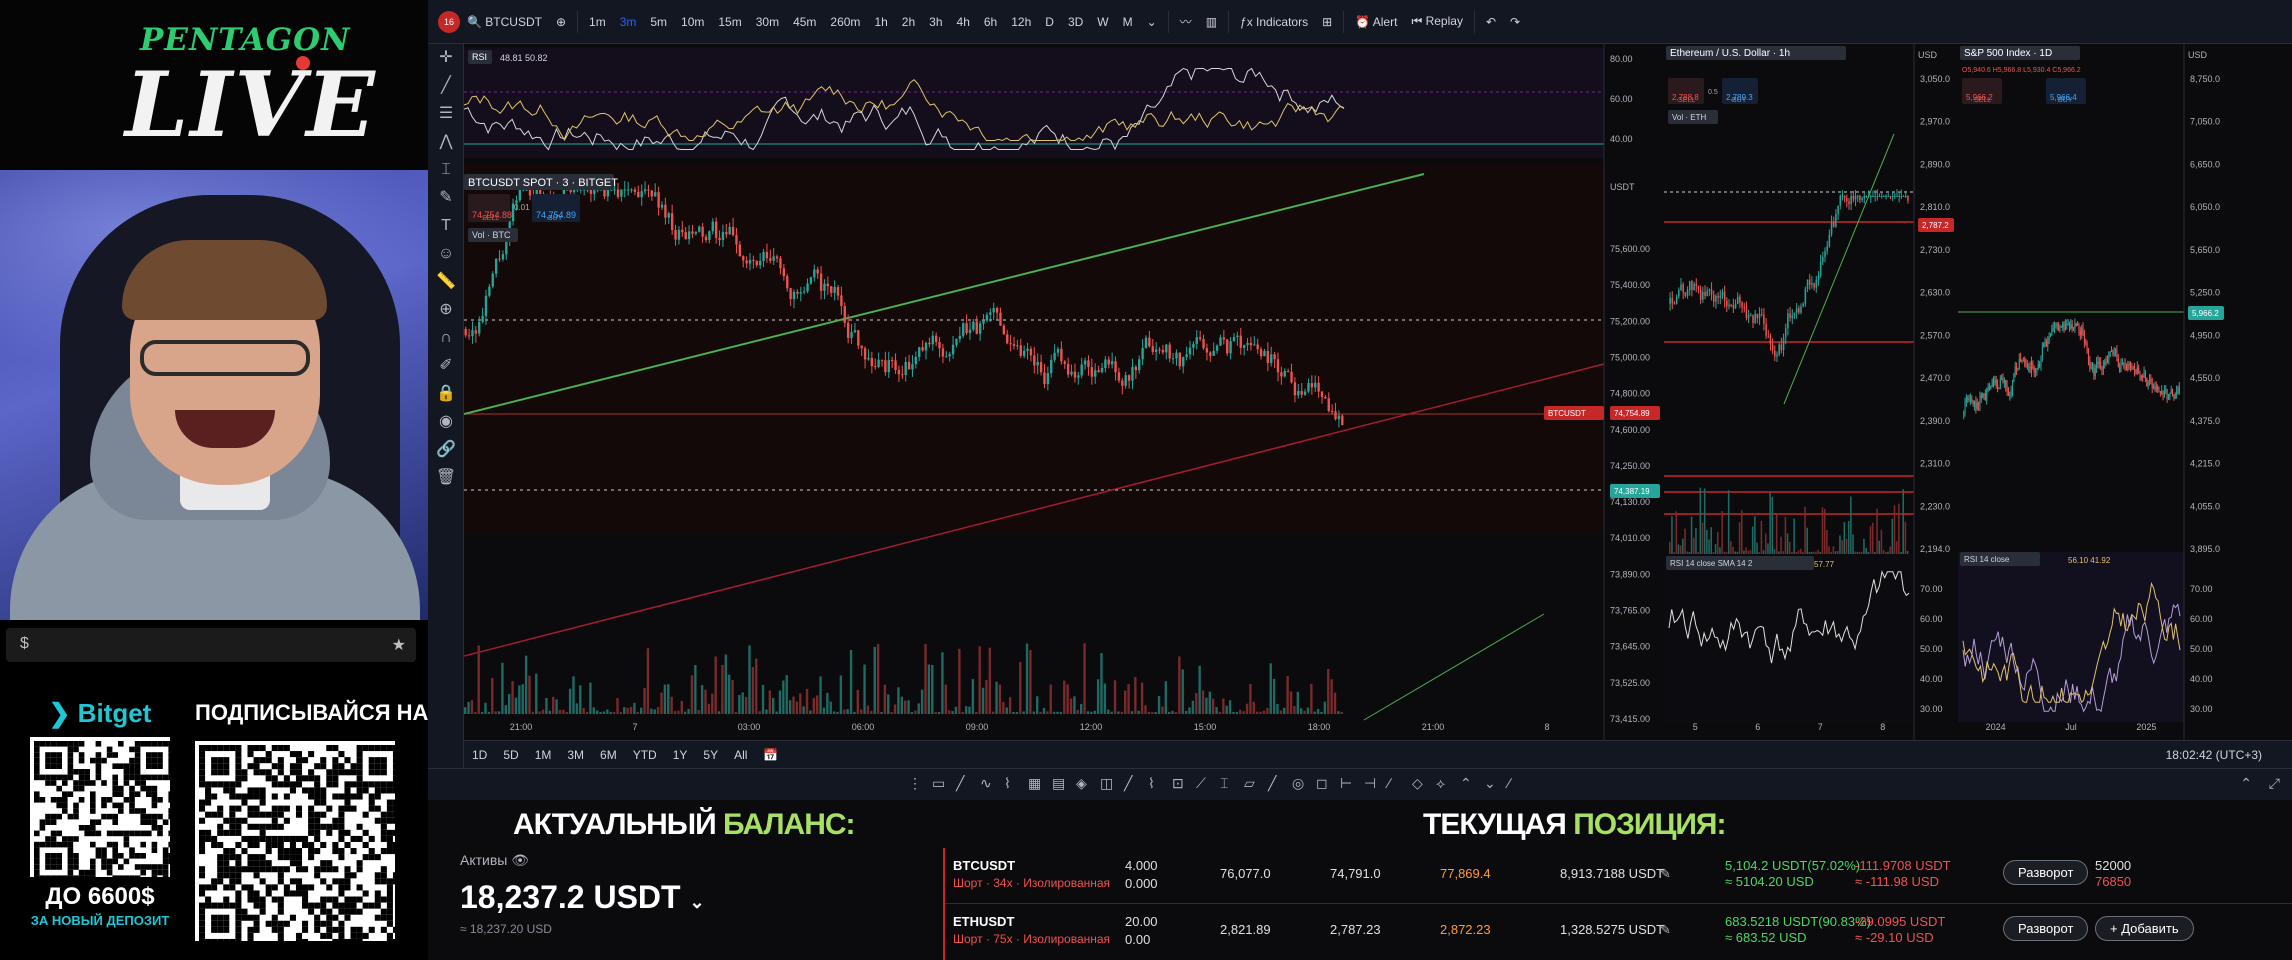 Image resolution: width=2292 pixels, height=960 pixels. I want to click on ruler-icon: 📏, so click(446, 282).